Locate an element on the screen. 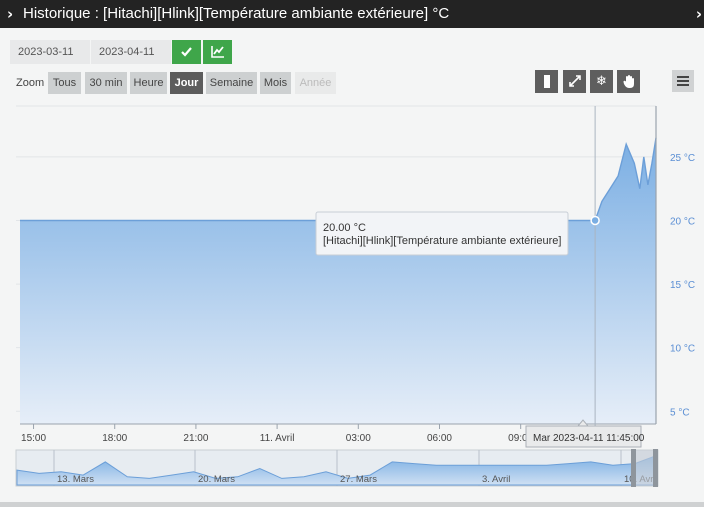 This screenshot has height=507, width=704. chevron-right-icon: › is located at coordinates (10, 14).